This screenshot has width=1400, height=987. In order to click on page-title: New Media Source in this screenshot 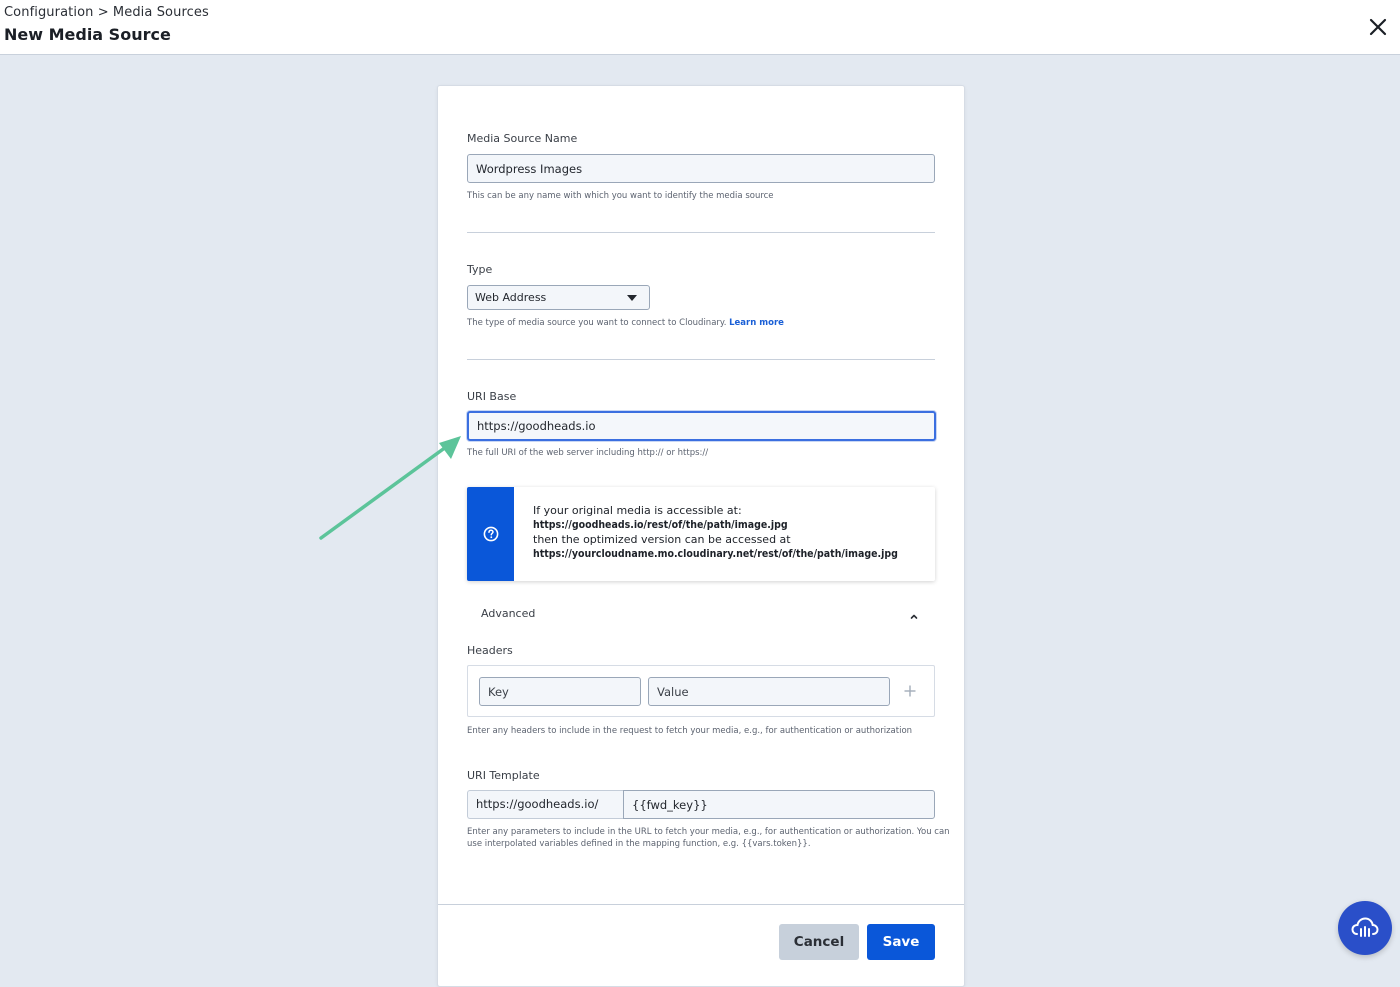, I will do `click(87, 34)`.